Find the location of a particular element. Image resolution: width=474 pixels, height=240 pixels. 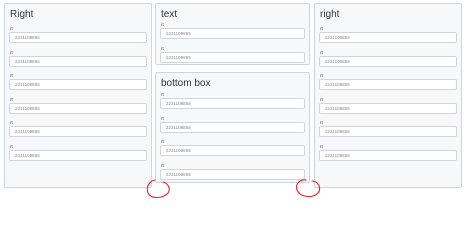

annotation-circle-right is located at coordinates (308, 188).